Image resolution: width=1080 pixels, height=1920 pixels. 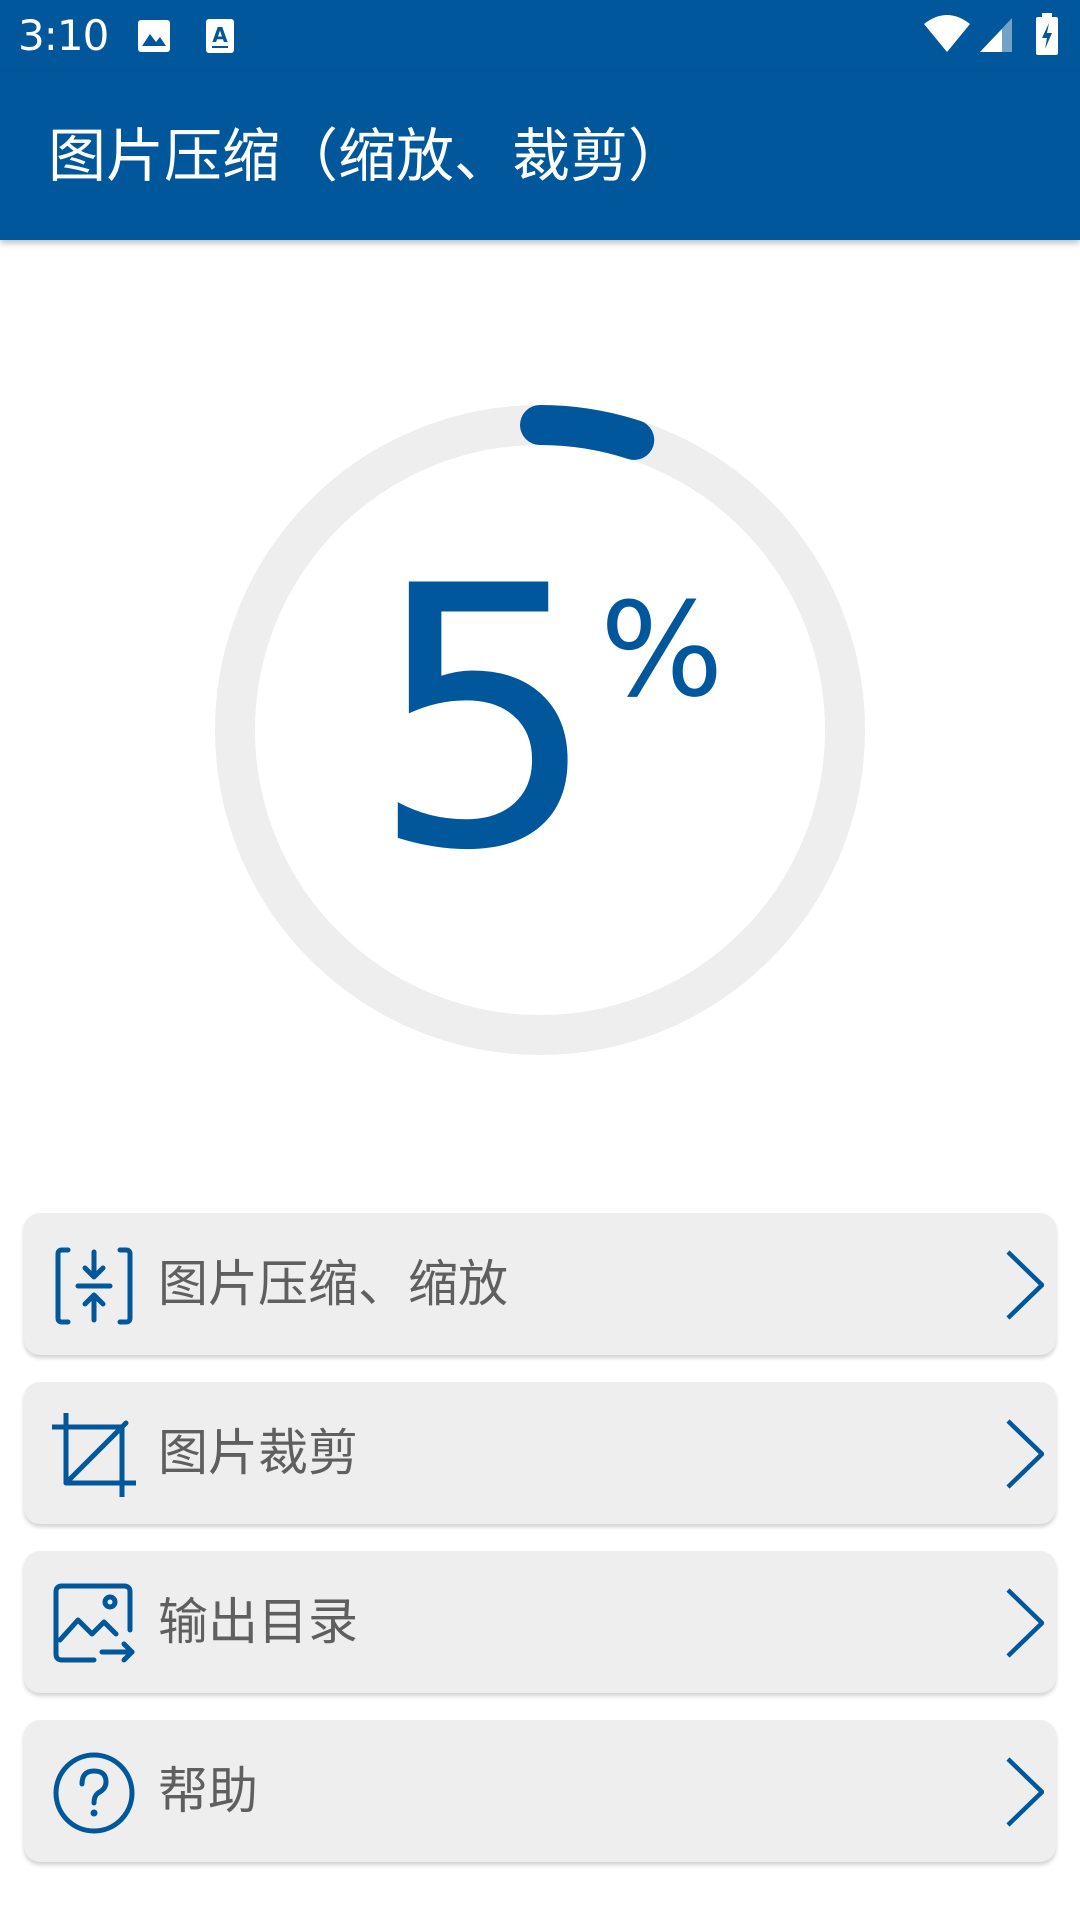 I want to click on status-bar: 3:10 A, so click(x=540, y=36).